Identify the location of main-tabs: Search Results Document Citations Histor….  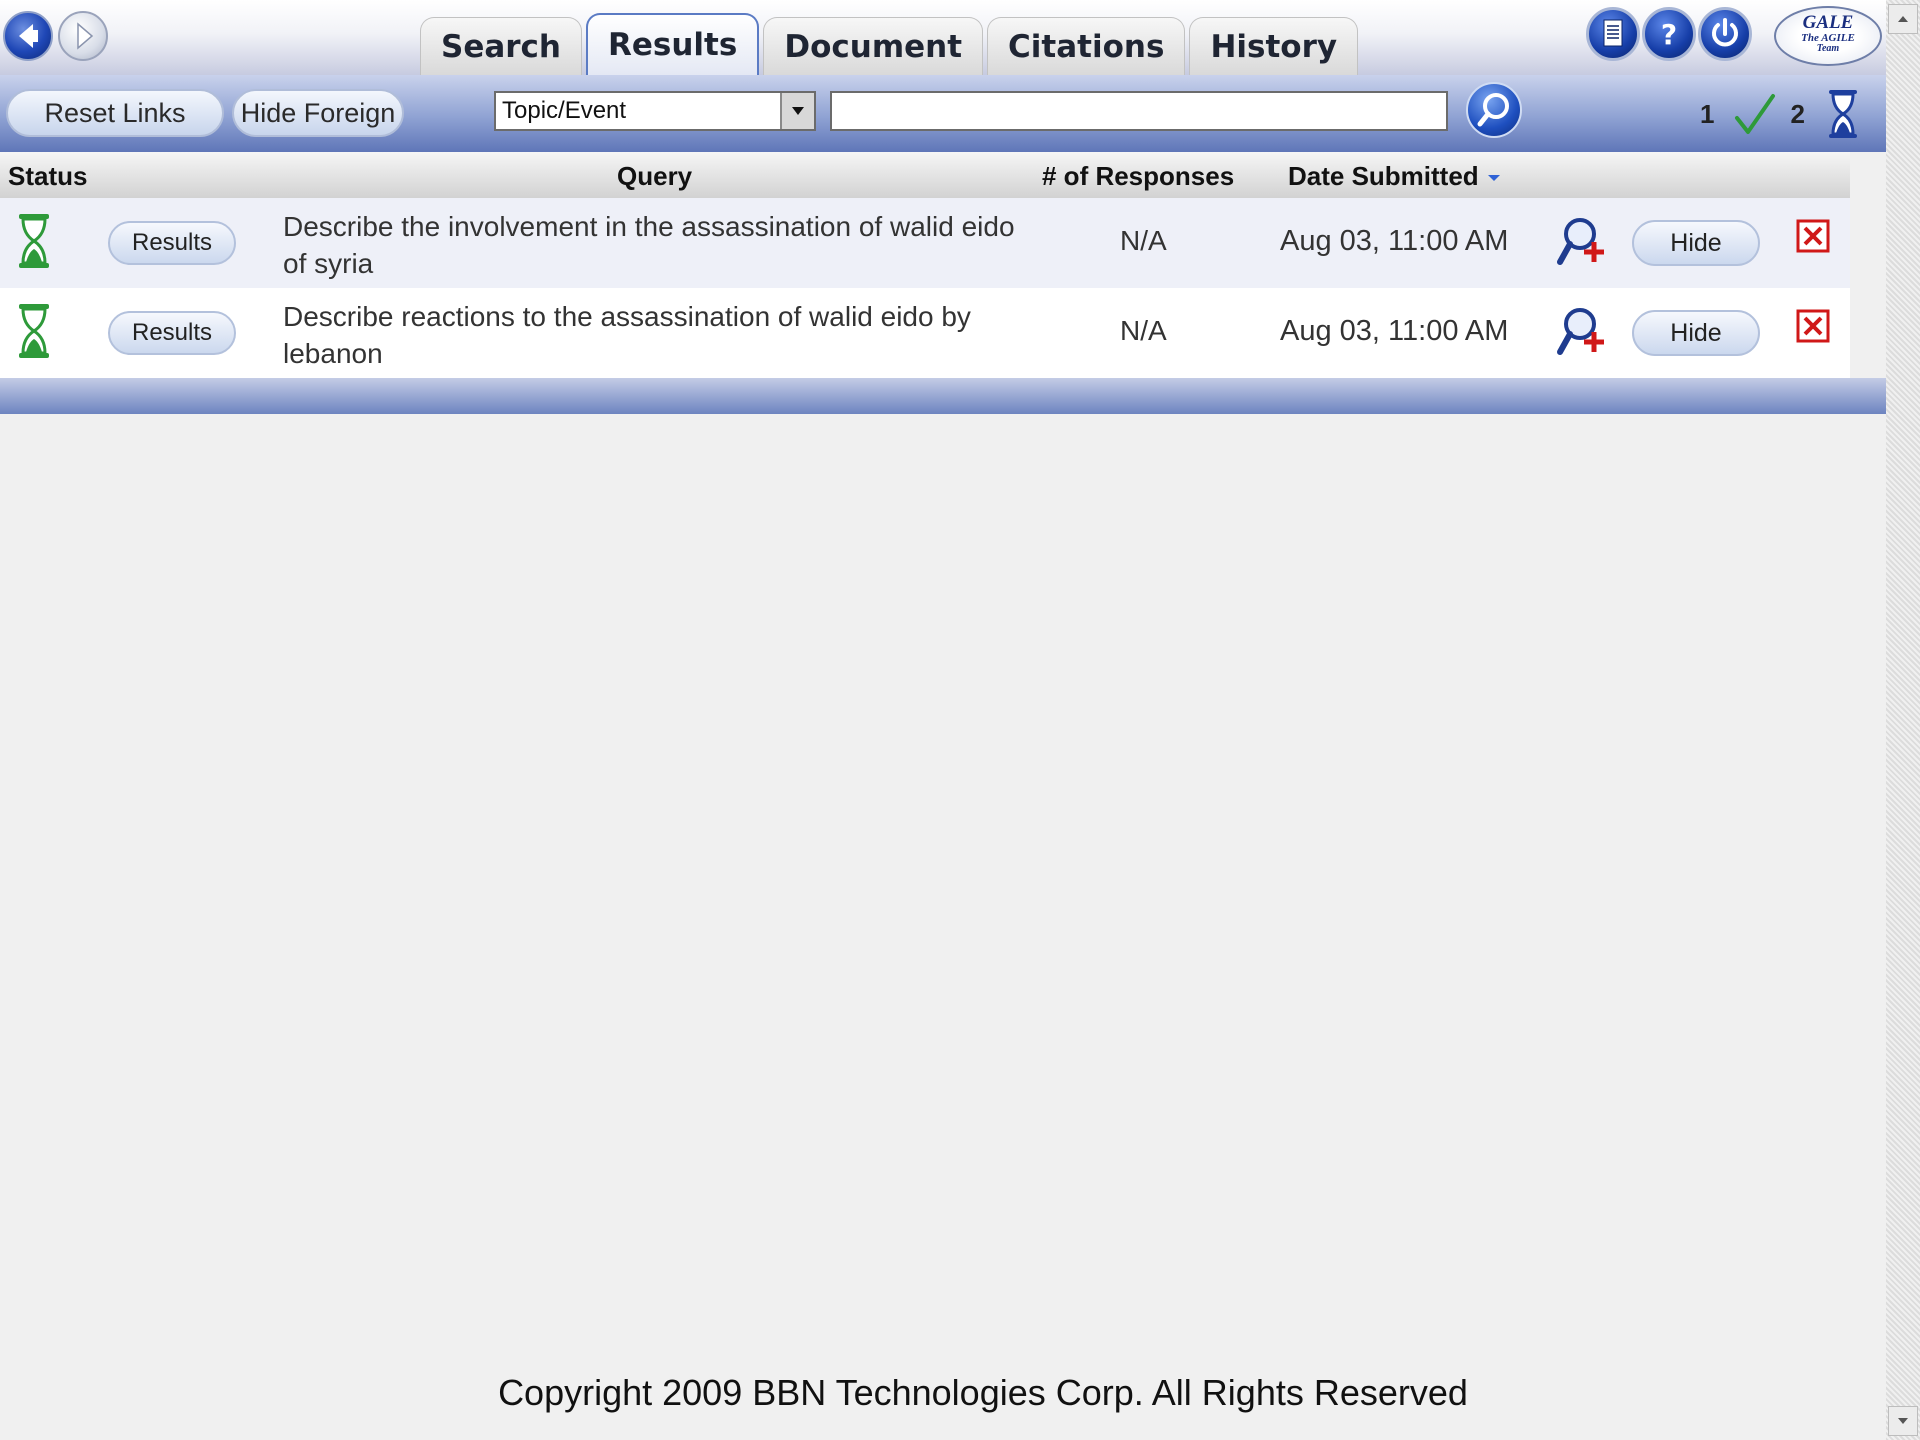
(891, 44).